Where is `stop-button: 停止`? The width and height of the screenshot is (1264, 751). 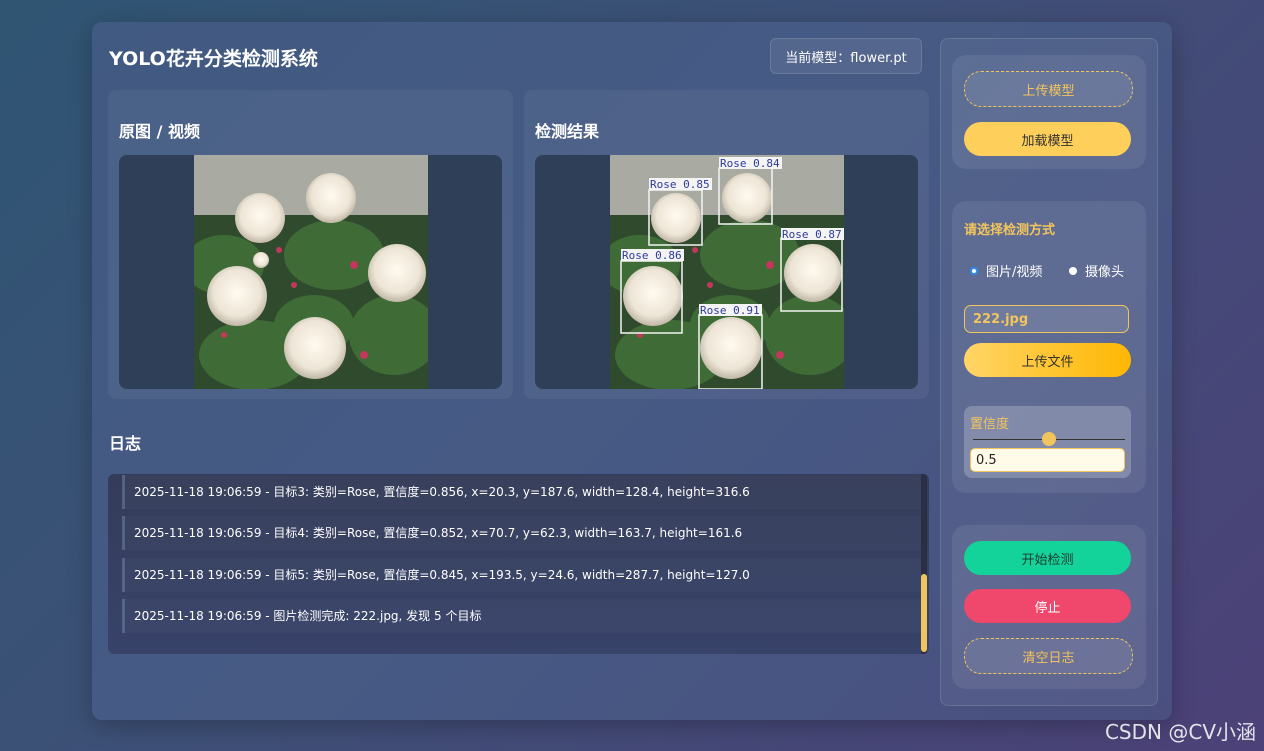 stop-button: 停止 is located at coordinates (1047, 606).